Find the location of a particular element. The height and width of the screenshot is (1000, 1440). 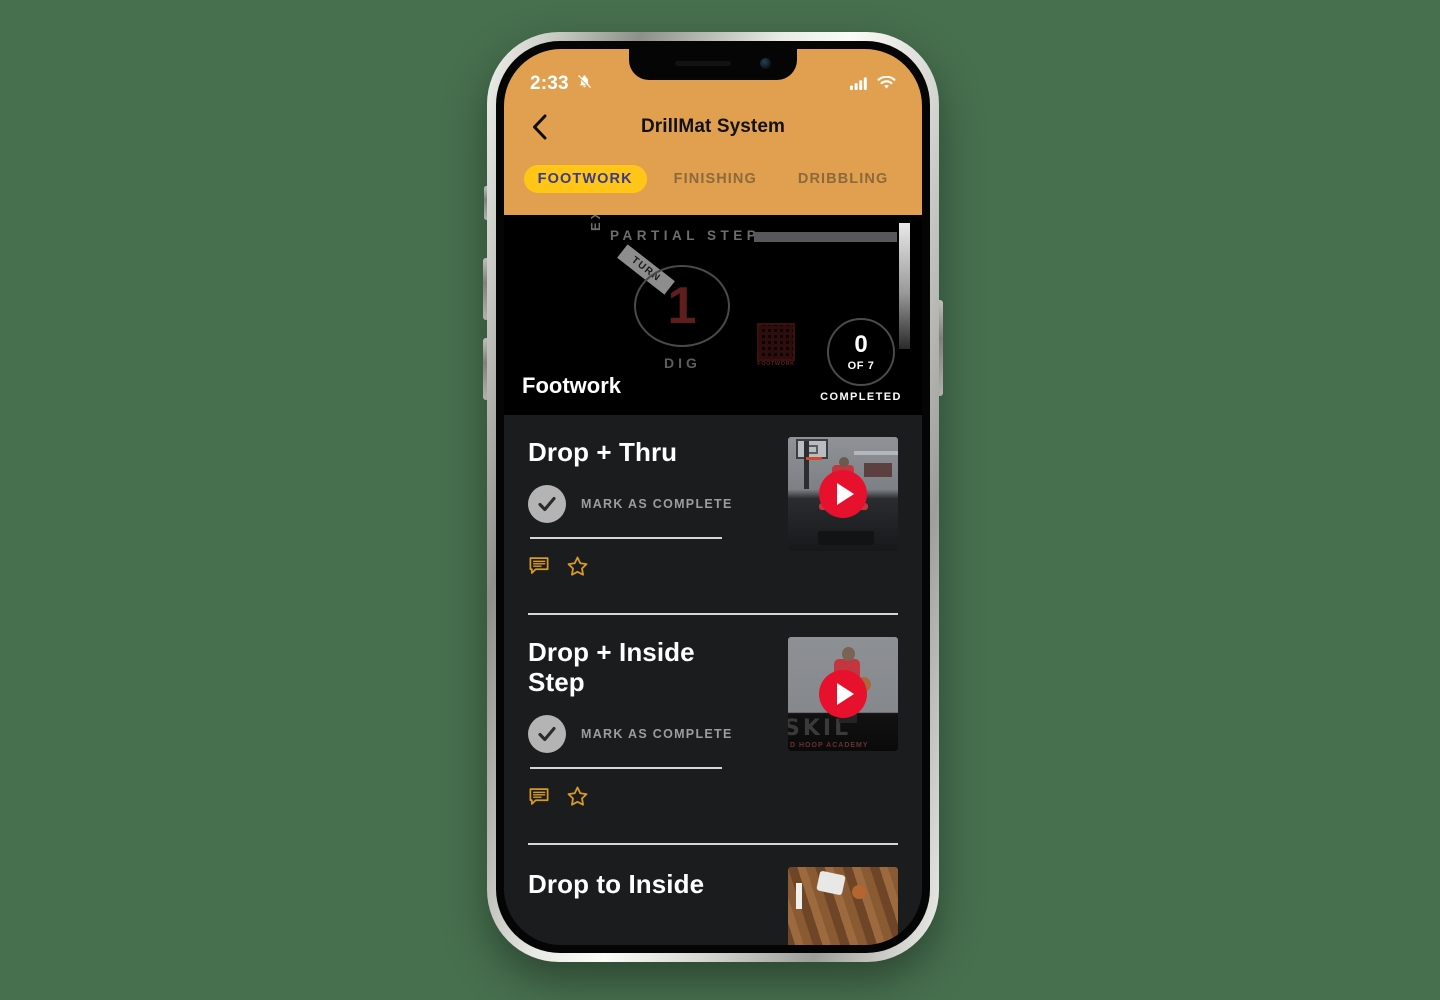

thumbnail-image is located at coordinates (843, 906).